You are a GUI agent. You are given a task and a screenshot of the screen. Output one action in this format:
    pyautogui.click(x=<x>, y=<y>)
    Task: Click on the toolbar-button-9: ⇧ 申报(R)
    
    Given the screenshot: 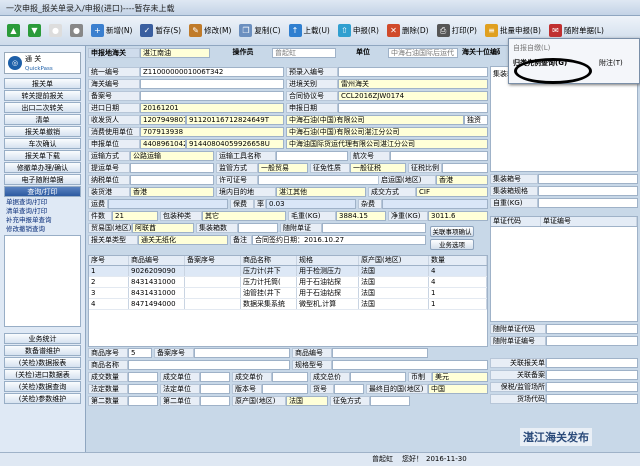 What is the action you would take?
    pyautogui.click(x=358, y=31)
    